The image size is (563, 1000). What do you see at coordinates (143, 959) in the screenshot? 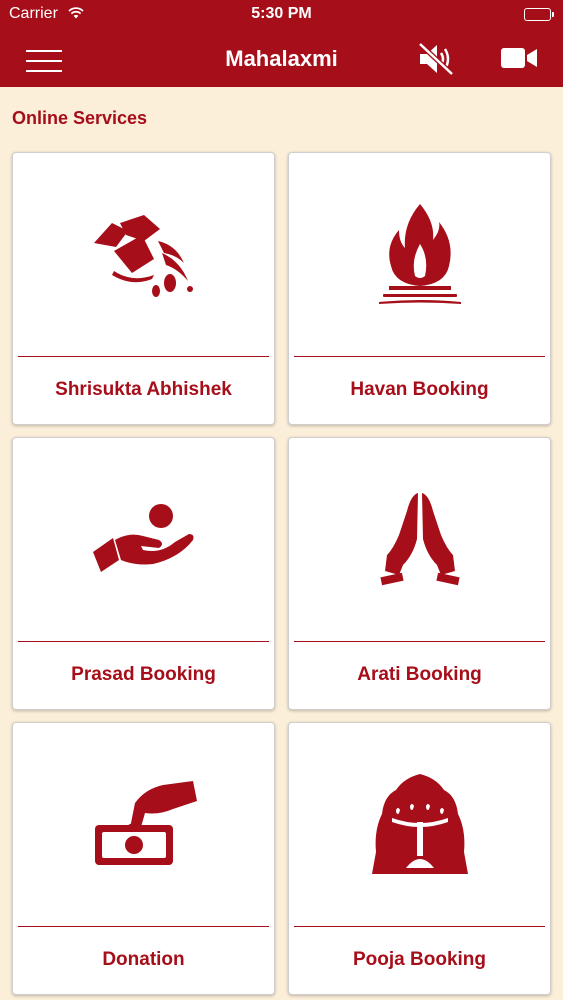
I see `service-label: Donation` at bounding box center [143, 959].